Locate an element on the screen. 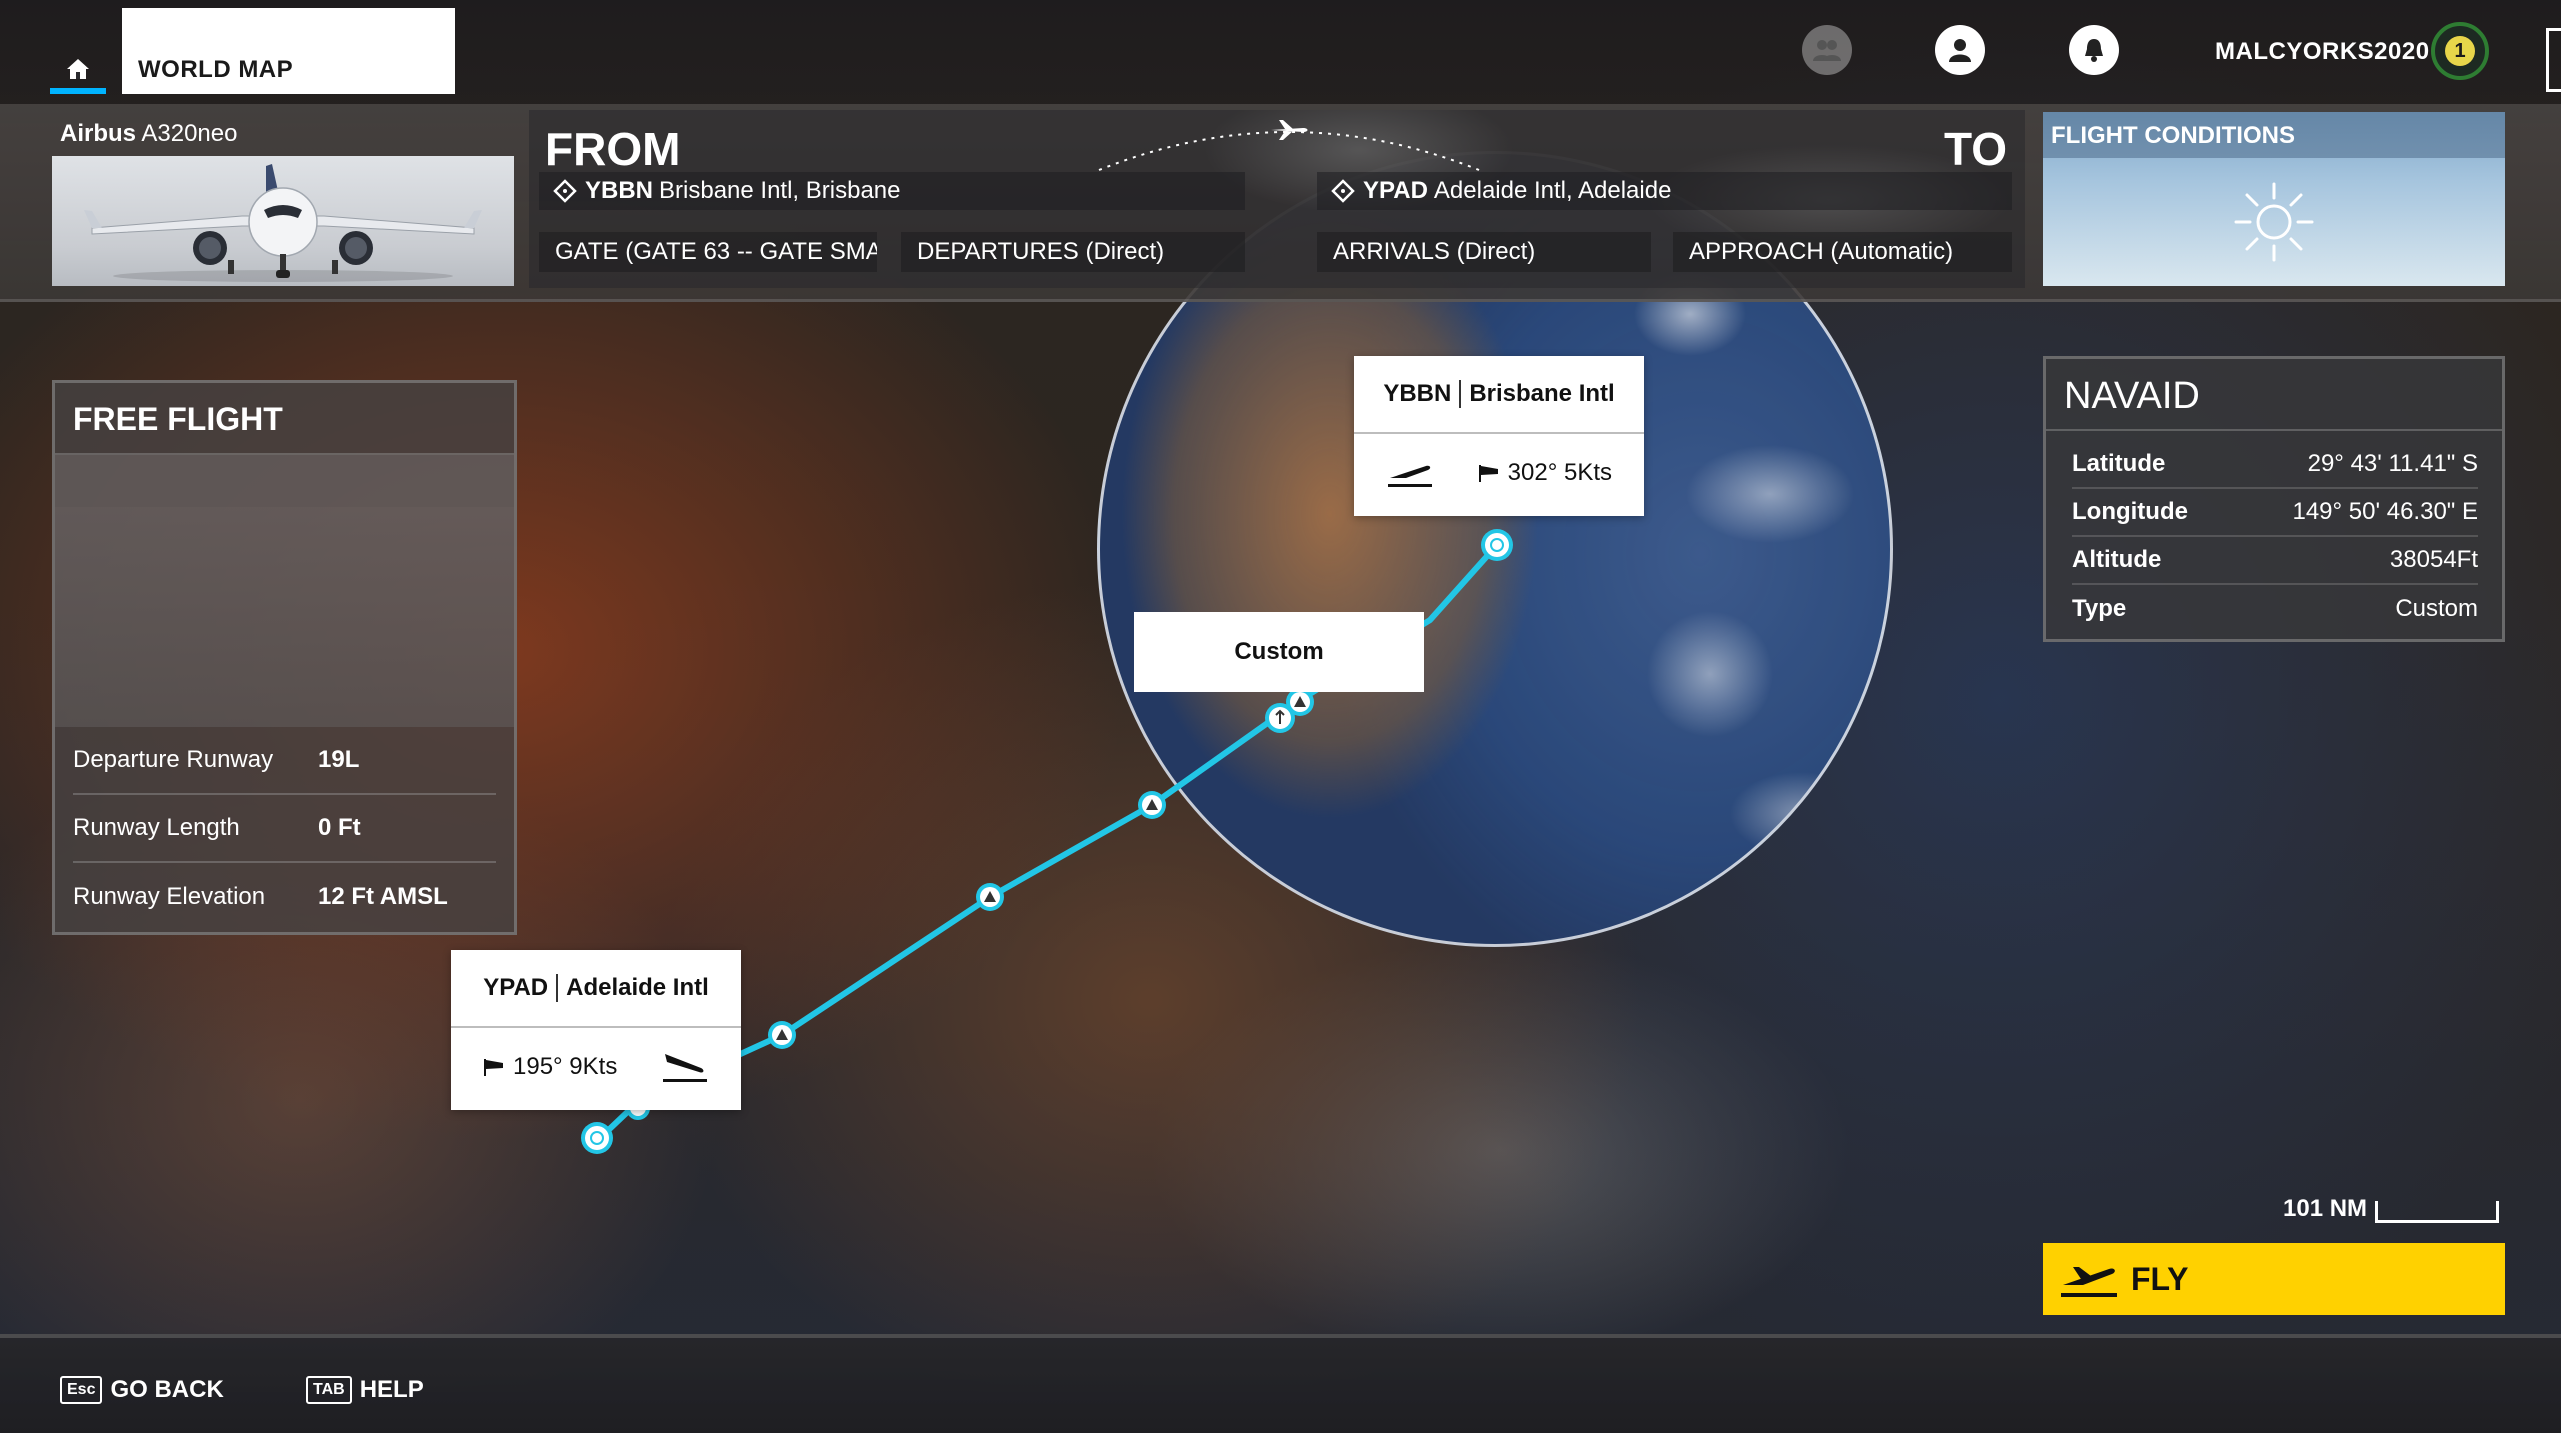 This screenshot has height=1433, width=2561. info-row: Departure Runway 19L is located at coordinates (284, 761).